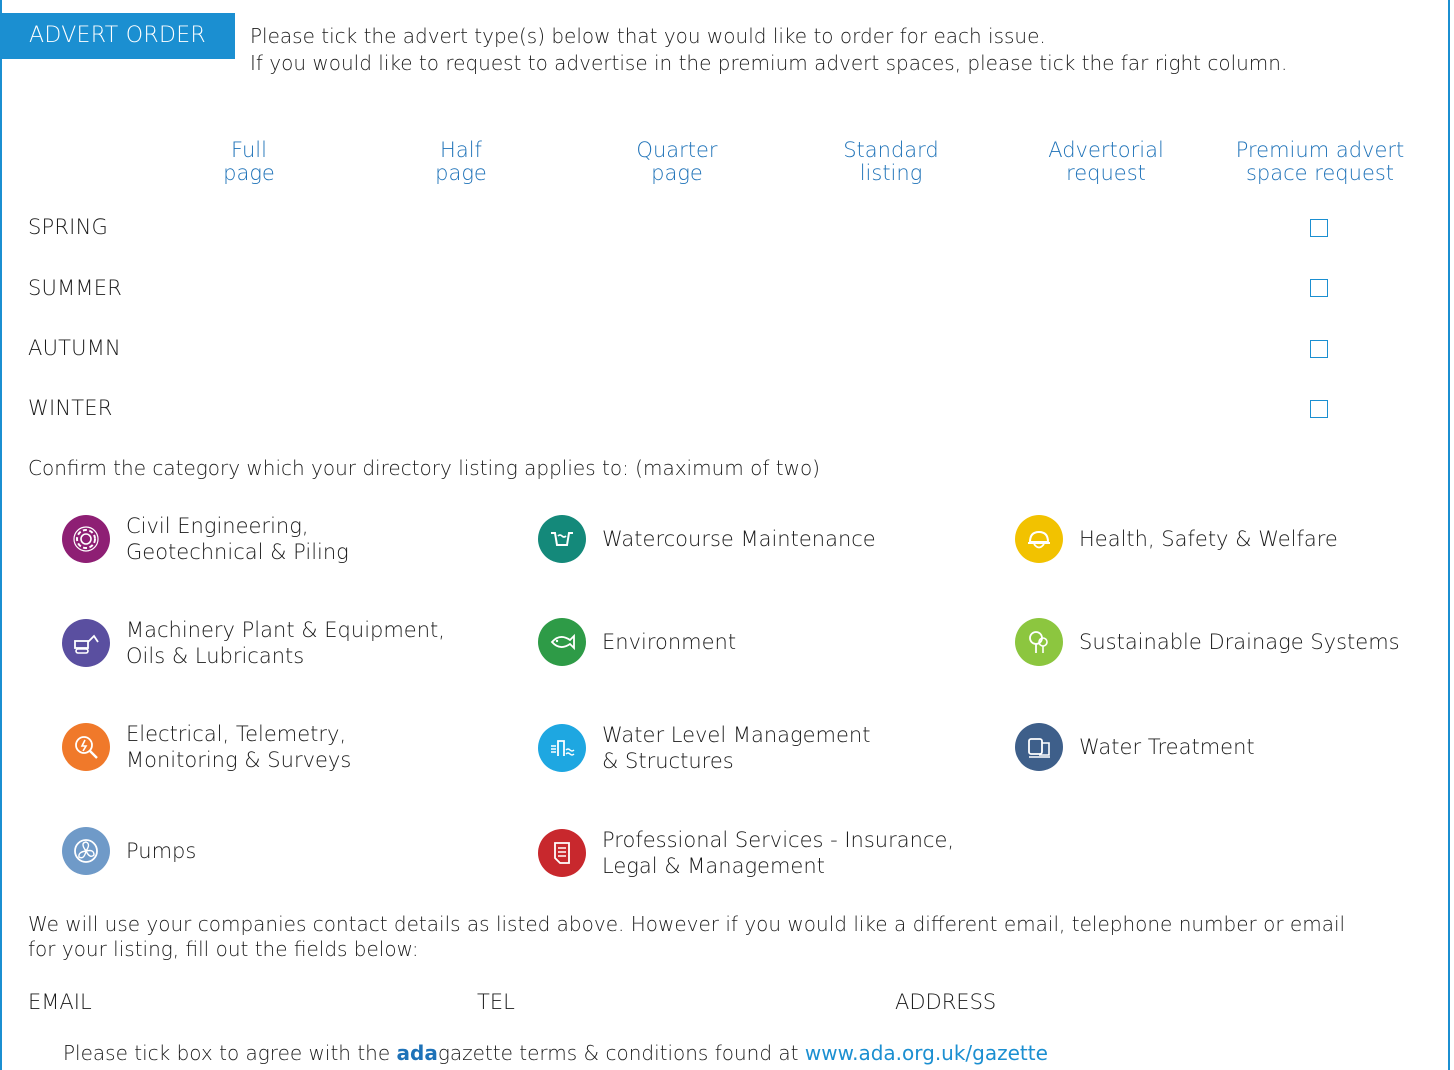 The height and width of the screenshot is (1070, 1454). I want to click on category-environment: Environment, so click(637, 642).